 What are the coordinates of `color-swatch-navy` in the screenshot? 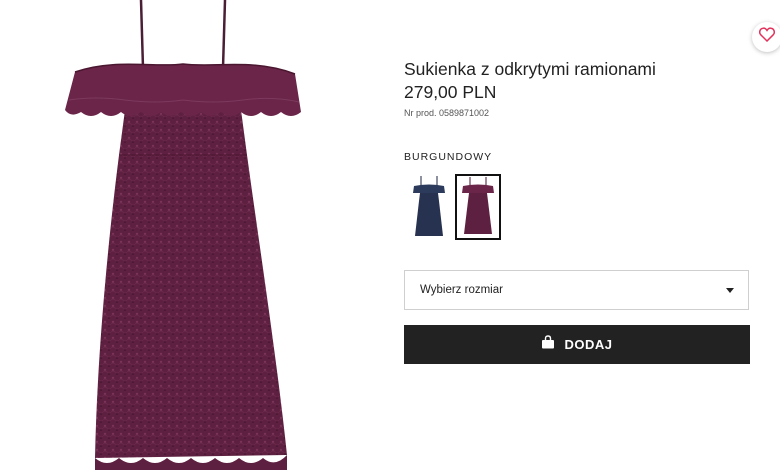 It's located at (429, 207).